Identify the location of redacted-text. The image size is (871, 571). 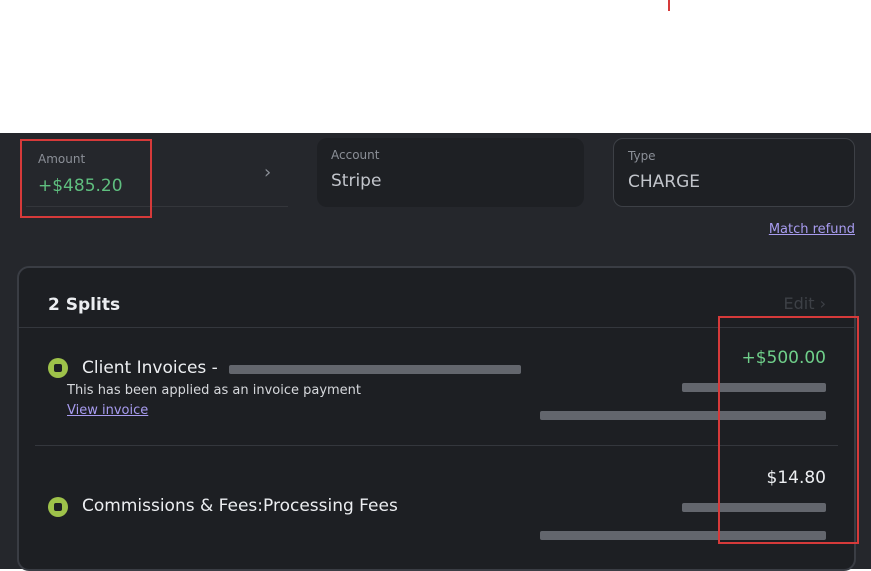
(375, 369).